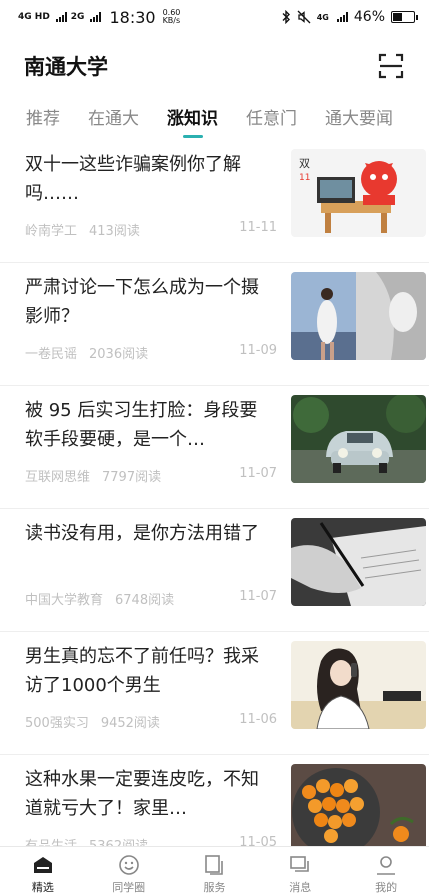 Image resolution: width=429 pixels, height=896 pixels. I want to click on article-reads: 6748阅读, so click(145, 600).